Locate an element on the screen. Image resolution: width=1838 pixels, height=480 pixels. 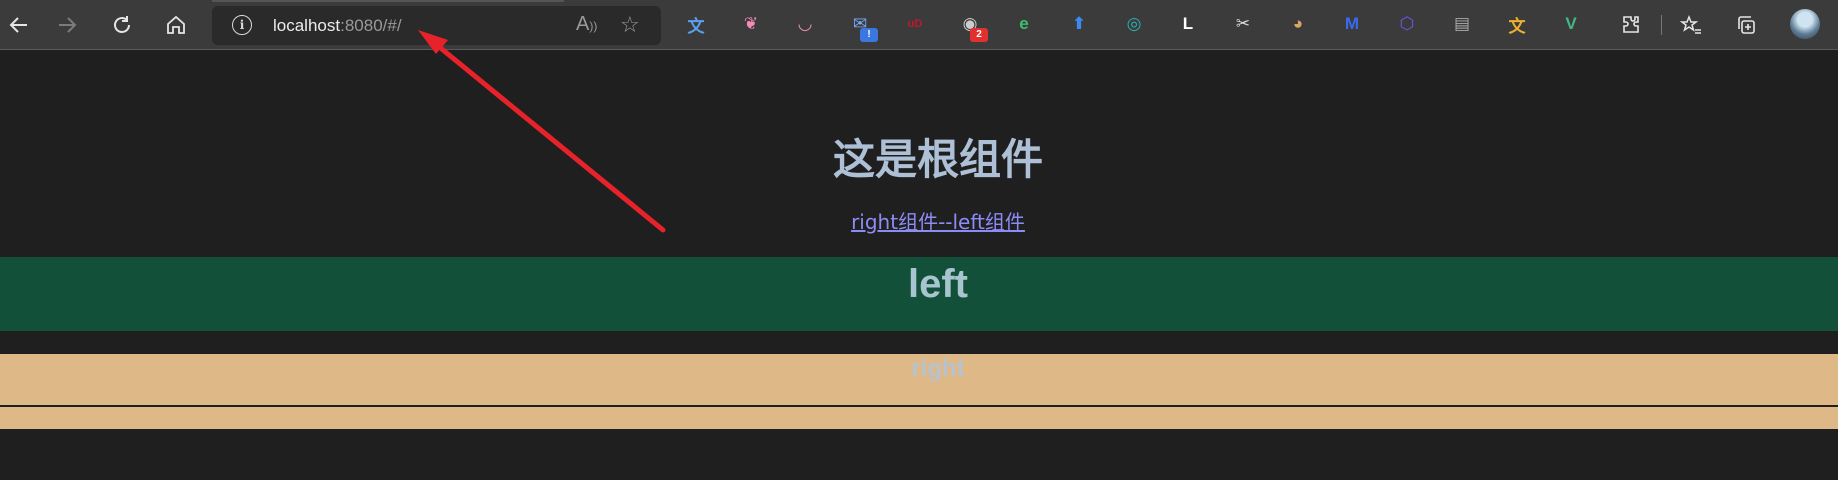
translate-extension-icon: 文 is located at coordinates (696, 24).